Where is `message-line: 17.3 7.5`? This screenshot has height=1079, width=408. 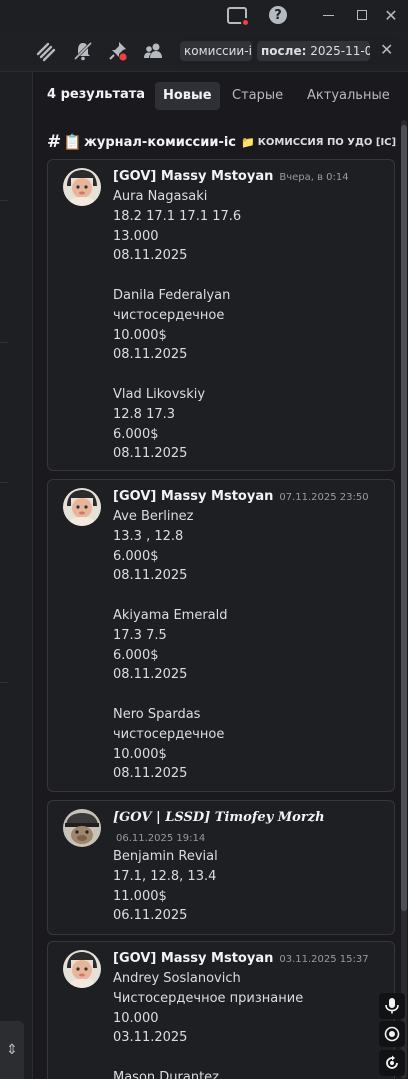
message-line: 17.3 7.5 is located at coordinates (140, 635).